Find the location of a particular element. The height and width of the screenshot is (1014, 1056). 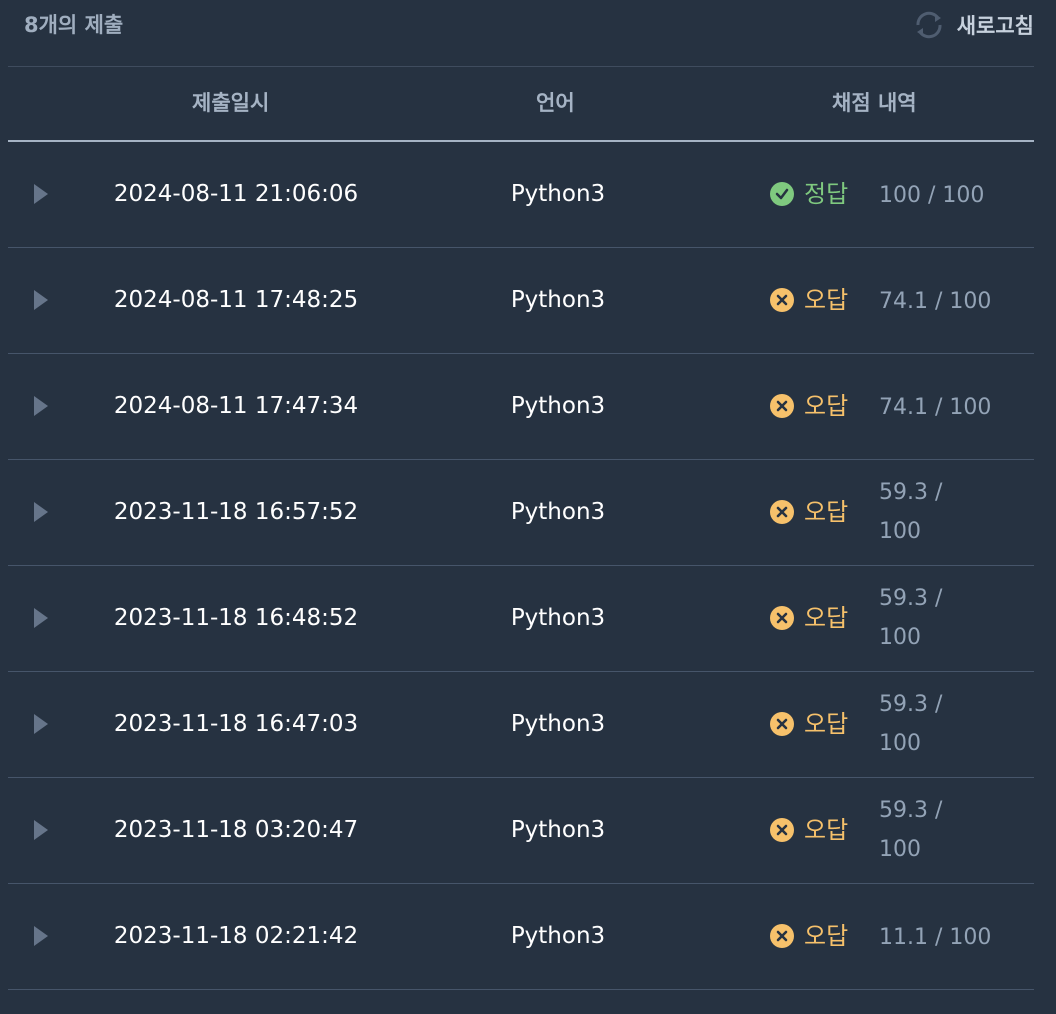

refresh-button: 새로고침 is located at coordinates (972, 25).